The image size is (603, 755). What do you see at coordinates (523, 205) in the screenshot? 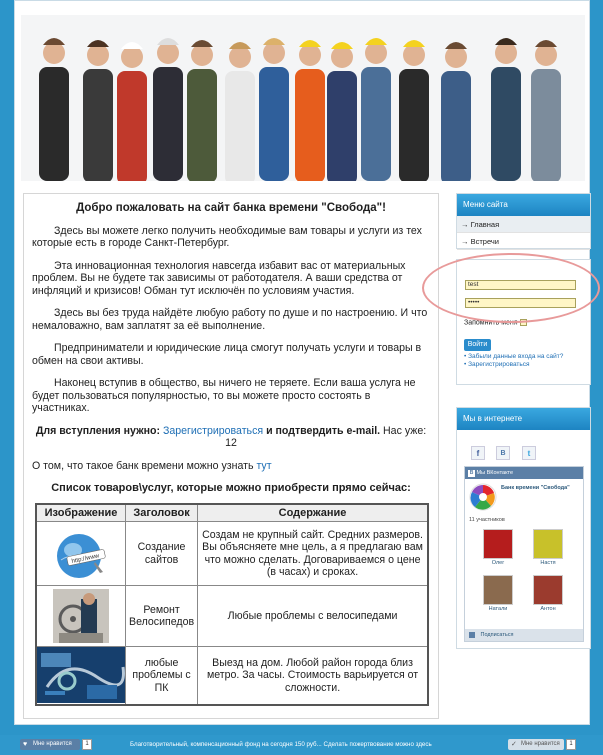
I see `menu-title: Меню сайта` at bounding box center [523, 205].